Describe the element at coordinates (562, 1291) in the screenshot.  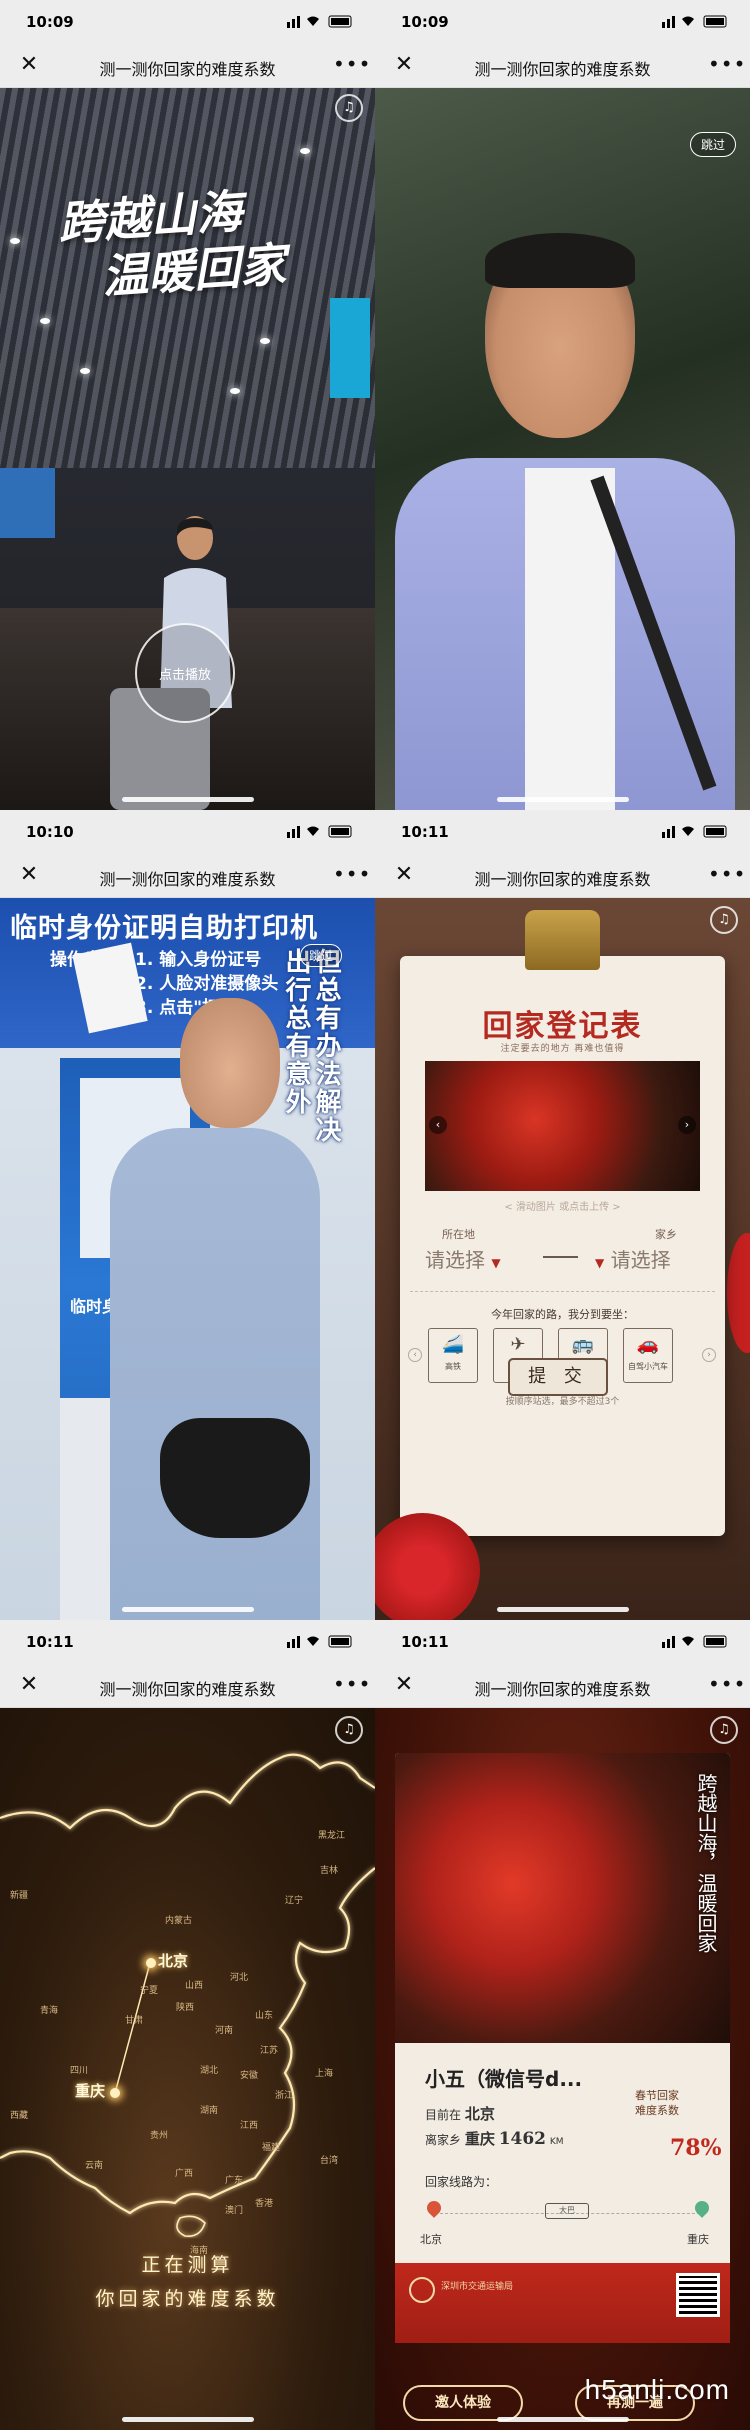
I see `divider` at that location.